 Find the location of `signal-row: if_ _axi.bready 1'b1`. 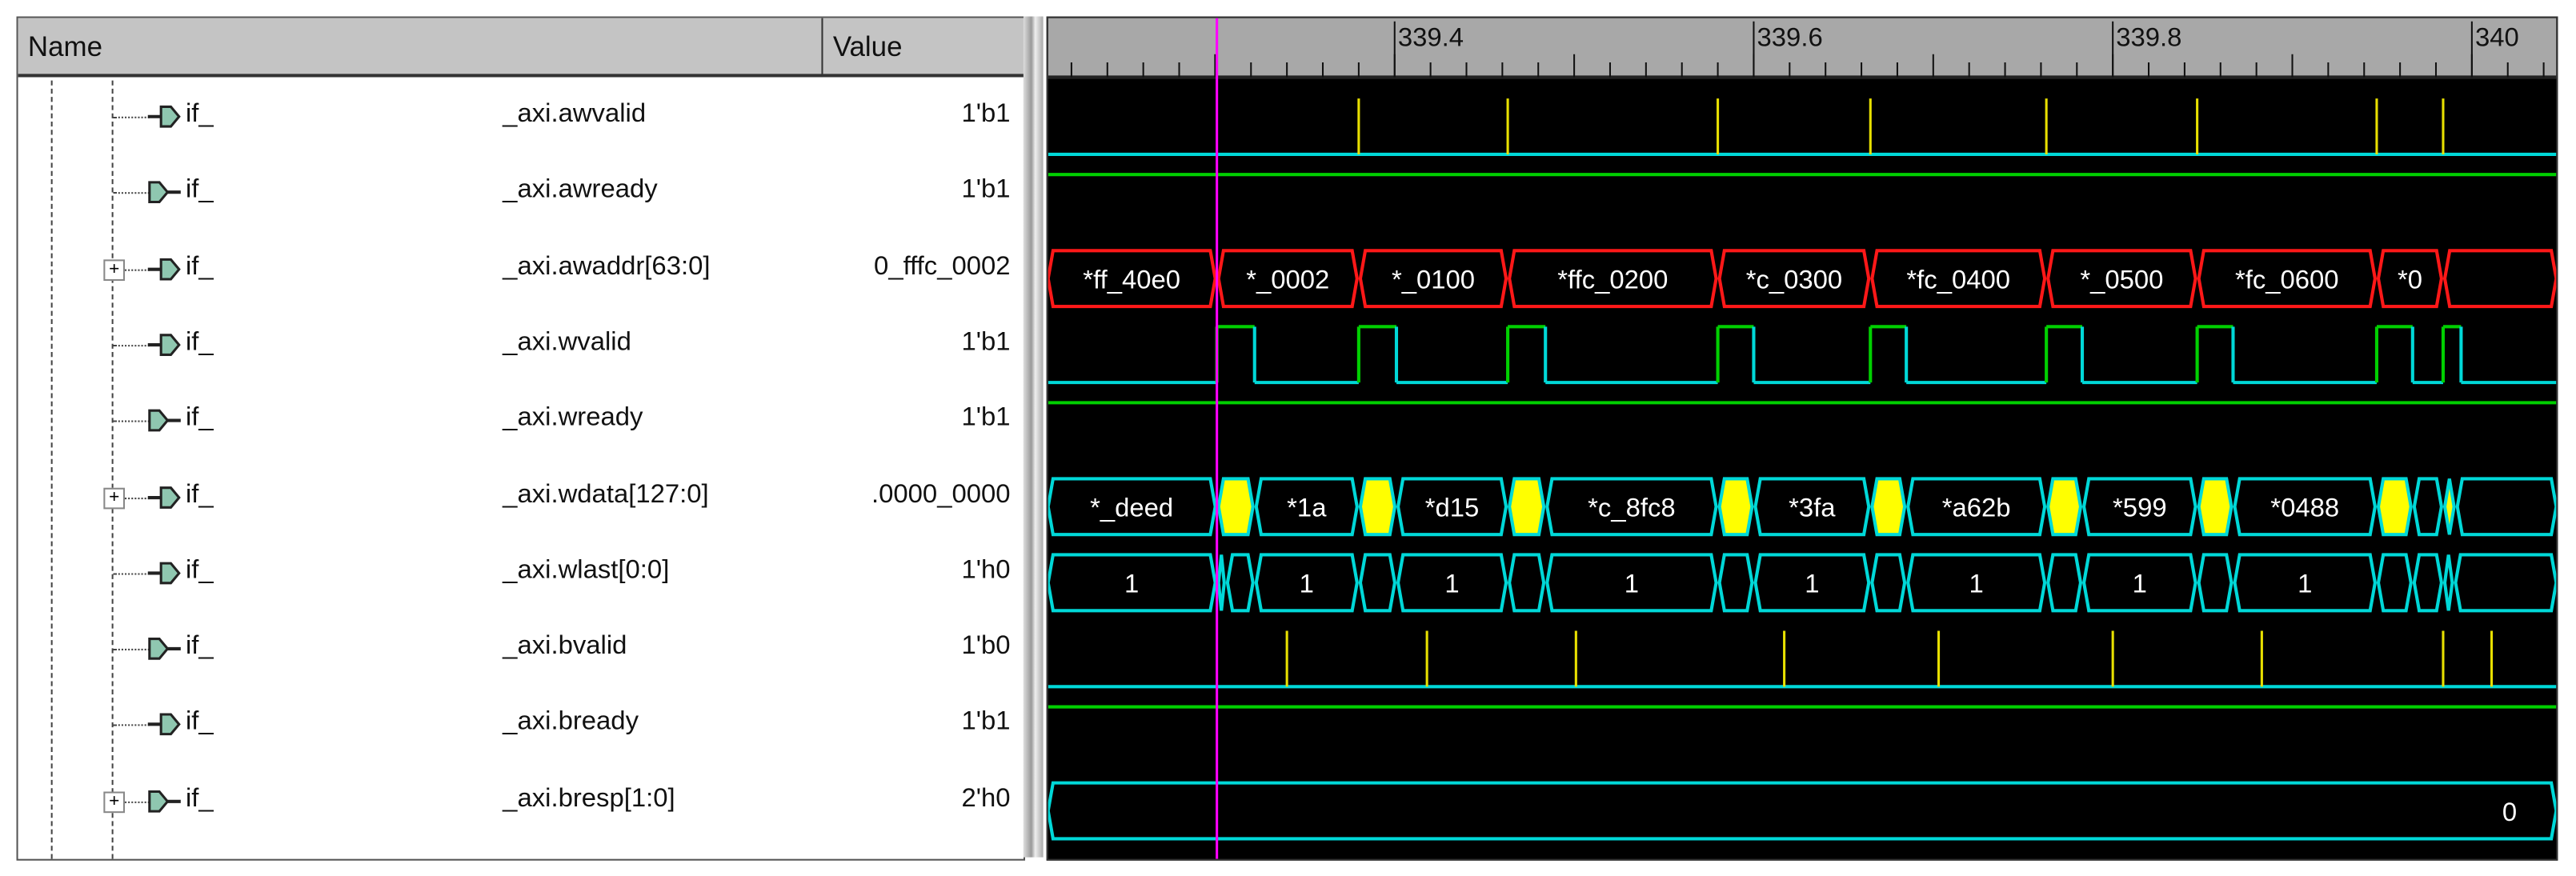

signal-row: if_ _axi.bready 1'b1 is located at coordinates (521, 726).